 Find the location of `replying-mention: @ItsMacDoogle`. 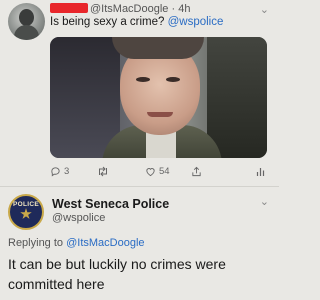

replying-mention: @ItsMacDoogle is located at coordinates (105, 243).